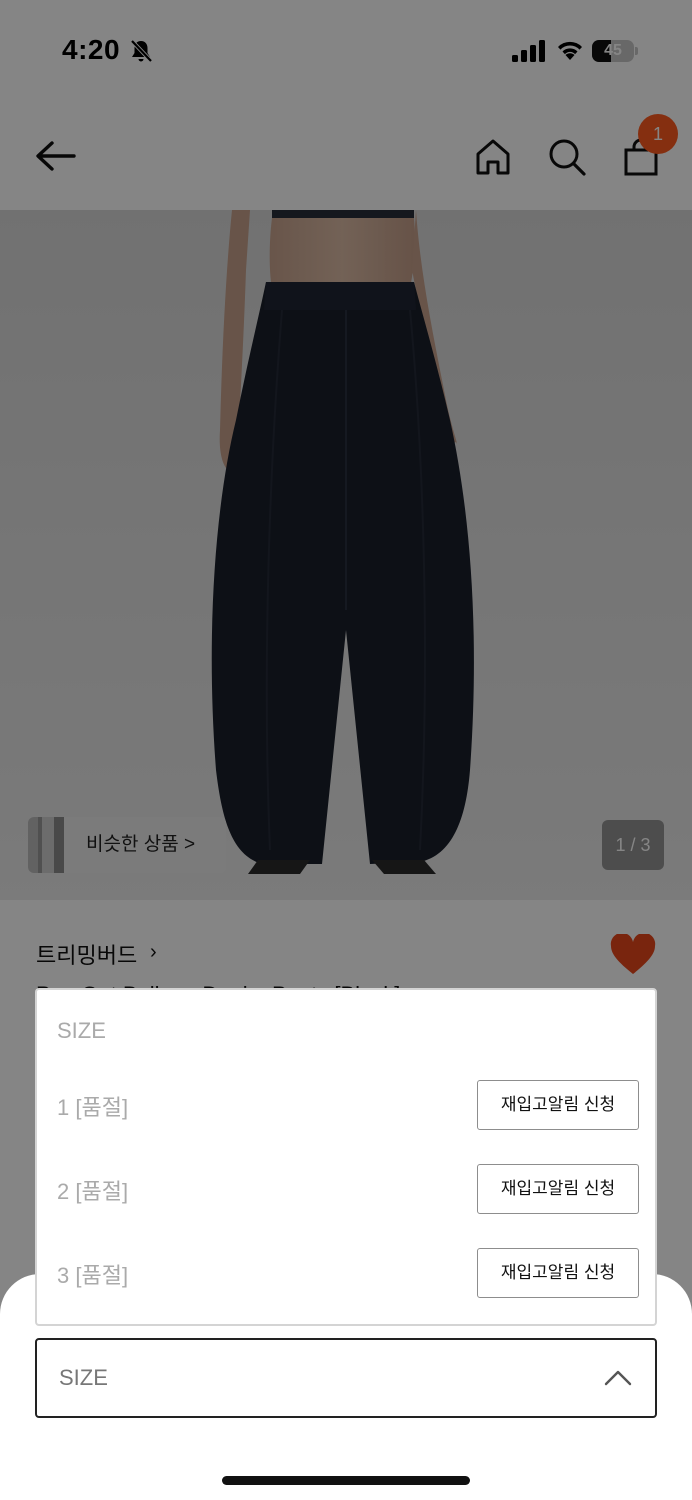 Image resolution: width=692 pixels, height=1500 pixels. I want to click on size-option-row: 2 [품절] 재입고알림 신청, so click(346, 1192).